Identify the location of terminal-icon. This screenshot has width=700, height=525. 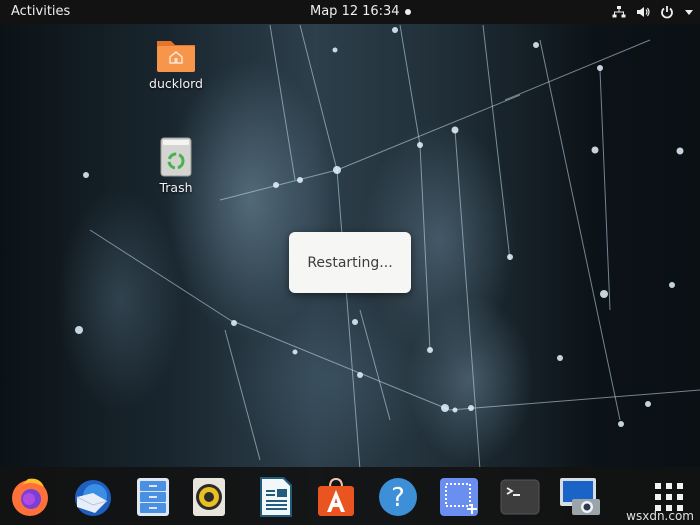
(520, 497).